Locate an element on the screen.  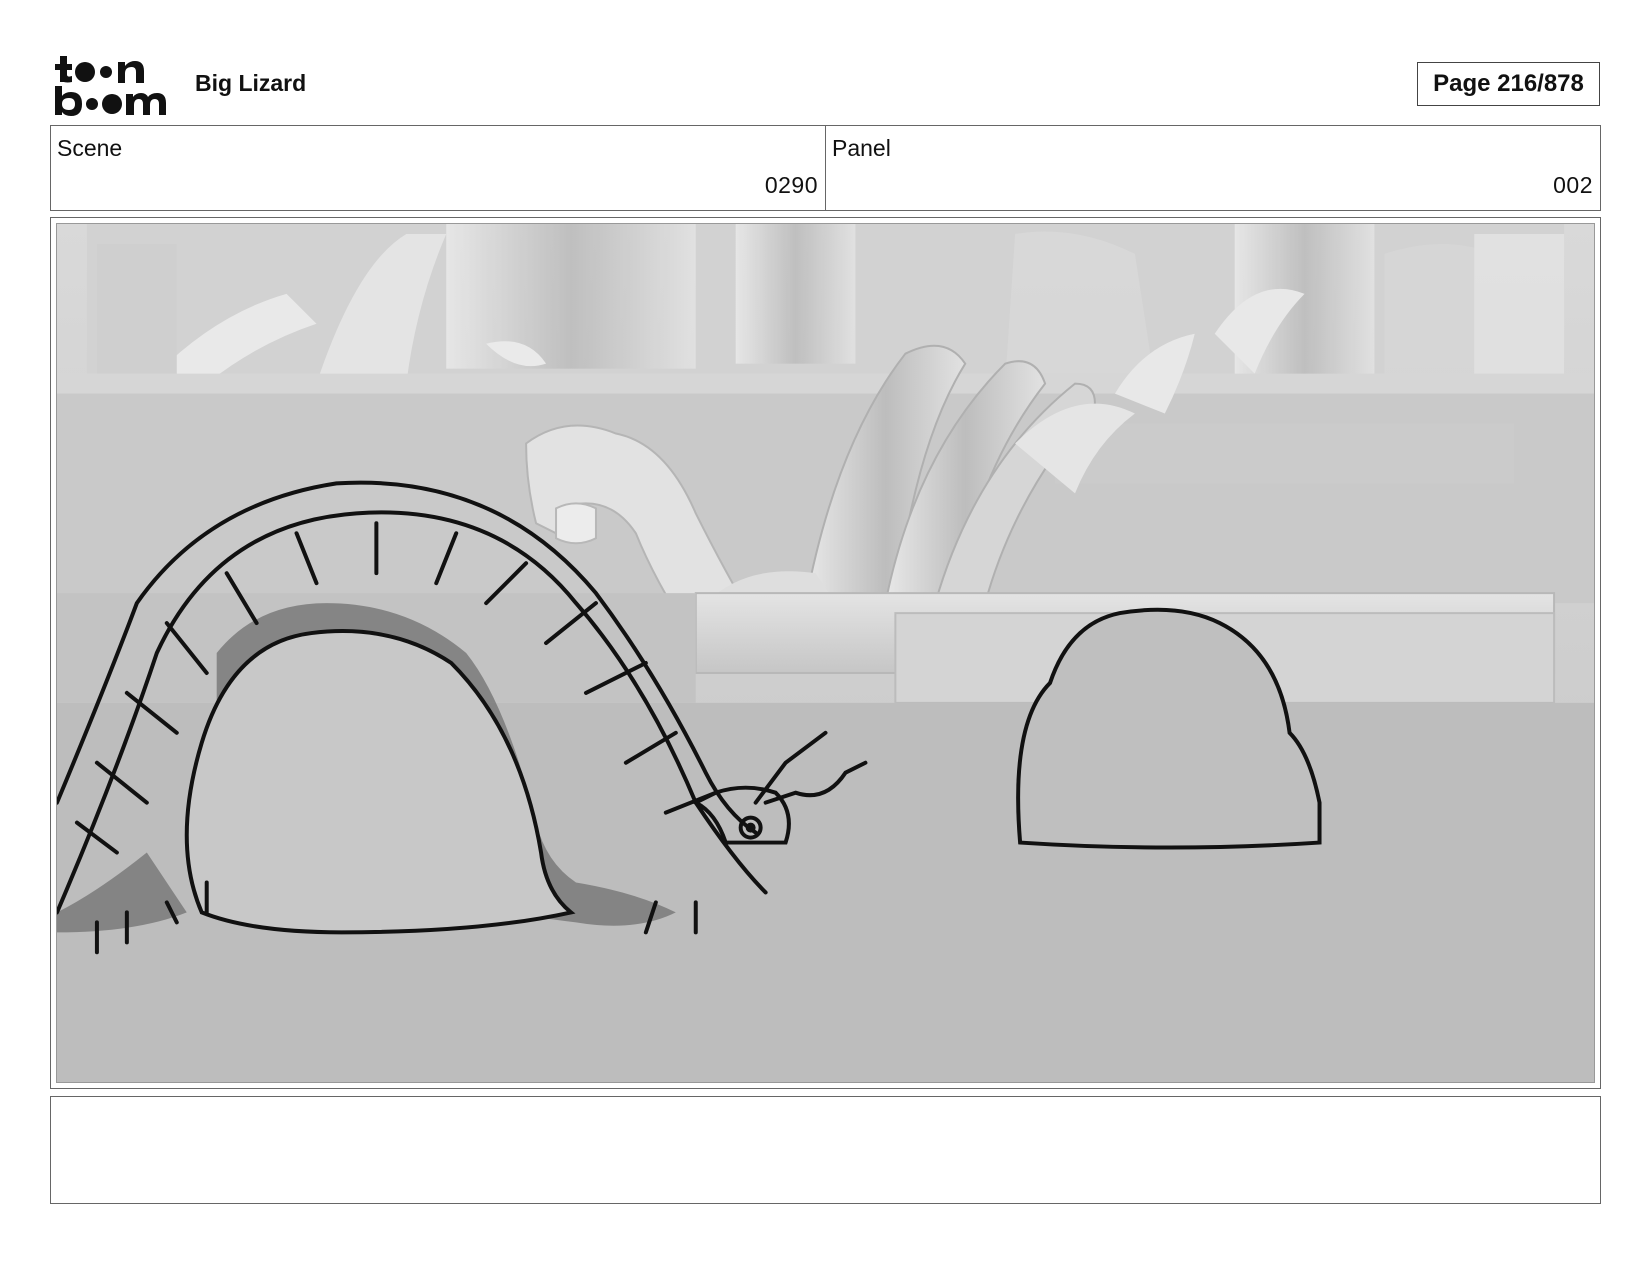
panel-notes is located at coordinates (825, 1150).